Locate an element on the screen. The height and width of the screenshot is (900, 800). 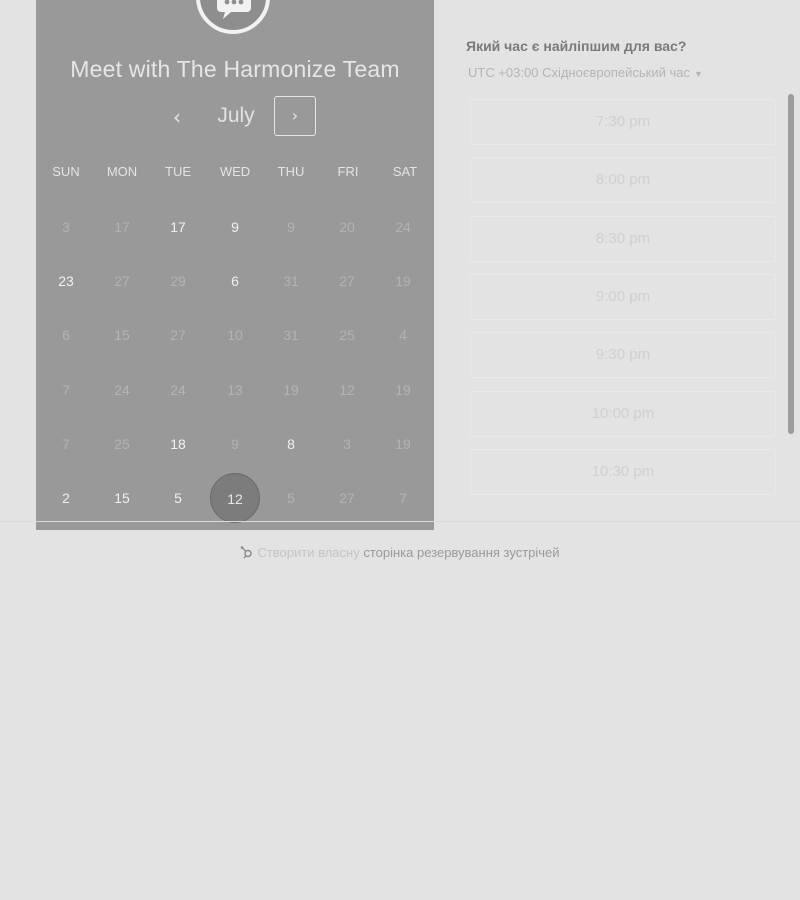
weekday-label: MON is located at coordinates (122, 171).